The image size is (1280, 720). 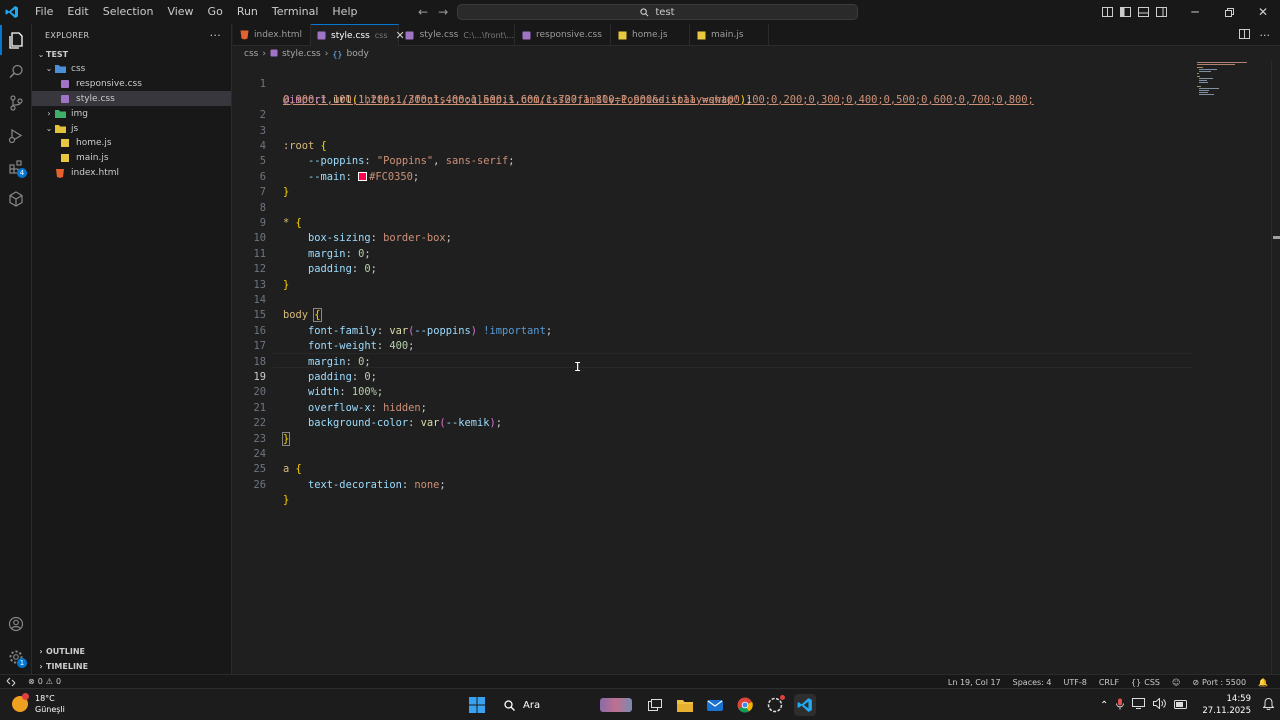 What do you see at coordinates (264, 54) in the screenshot?
I see `chevron-right-icon: ›` at bounding box center [264, 54].